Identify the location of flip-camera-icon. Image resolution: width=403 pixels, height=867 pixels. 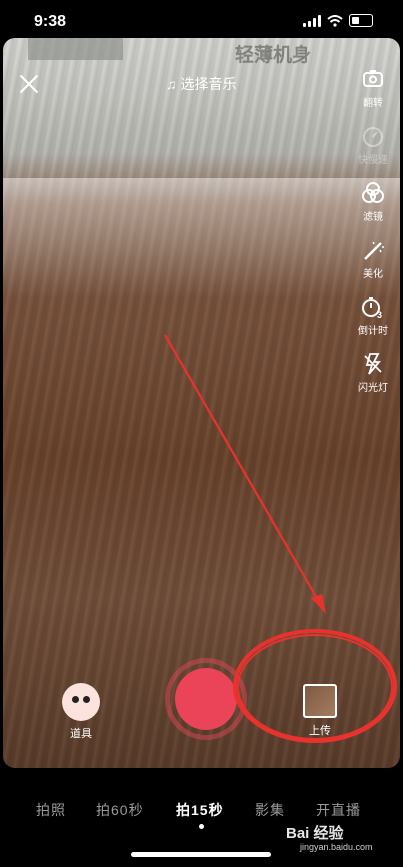
(373, 79).